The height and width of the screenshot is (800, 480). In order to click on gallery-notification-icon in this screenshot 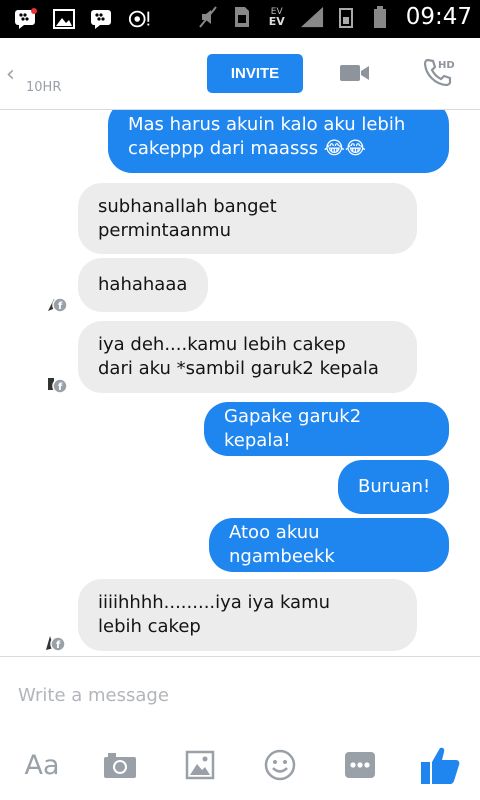, I will do `click(64, 19)`.